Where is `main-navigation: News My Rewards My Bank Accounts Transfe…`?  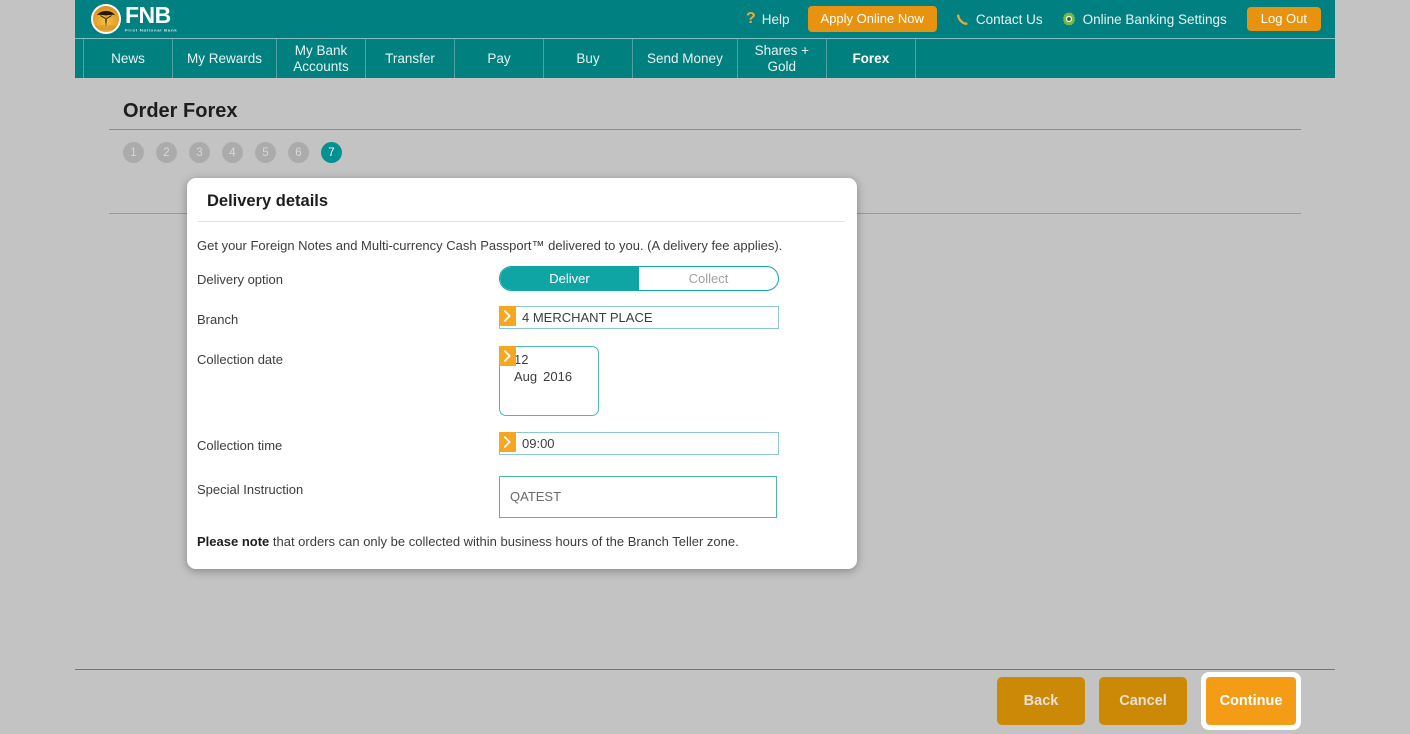 main-navigation: News My Rewards My Bank Accounts Transfe… is located at coordinates (705, 58).